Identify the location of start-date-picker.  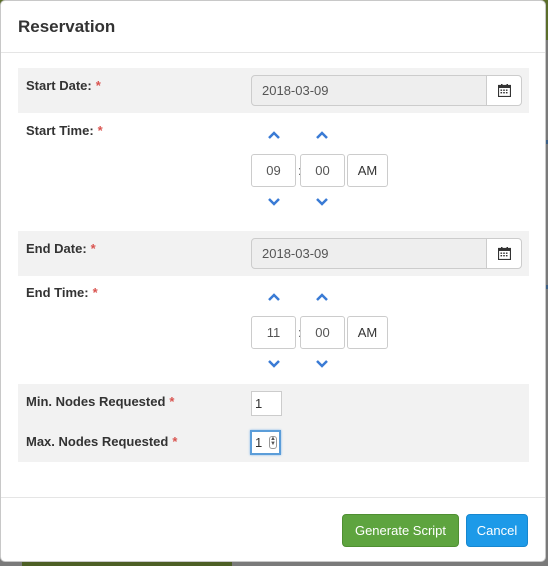
(386, 90).